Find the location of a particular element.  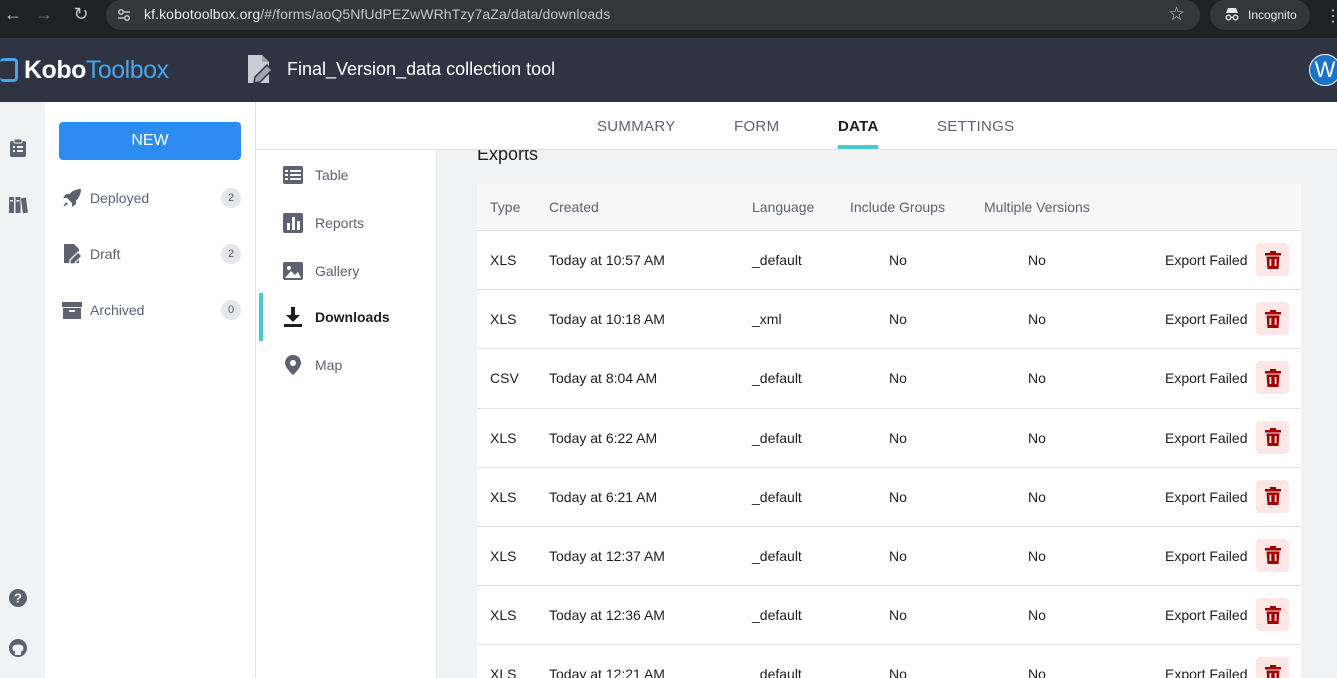

count-badge: 2 is located at coordinates (231, 198).